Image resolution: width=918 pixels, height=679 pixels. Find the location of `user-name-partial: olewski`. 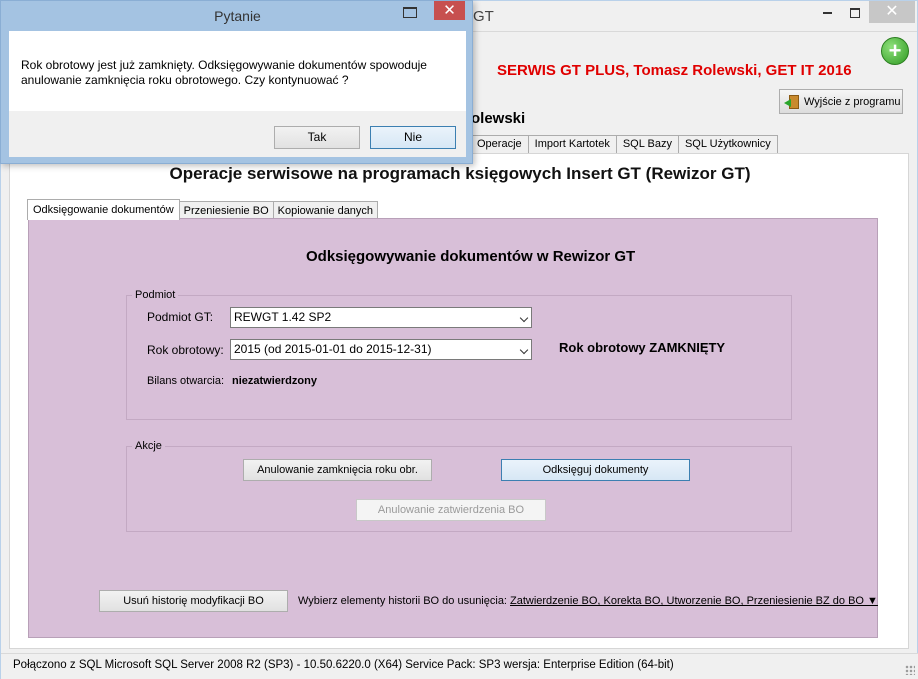

user-name-partial: olewski is located at coordinates (498, 118).